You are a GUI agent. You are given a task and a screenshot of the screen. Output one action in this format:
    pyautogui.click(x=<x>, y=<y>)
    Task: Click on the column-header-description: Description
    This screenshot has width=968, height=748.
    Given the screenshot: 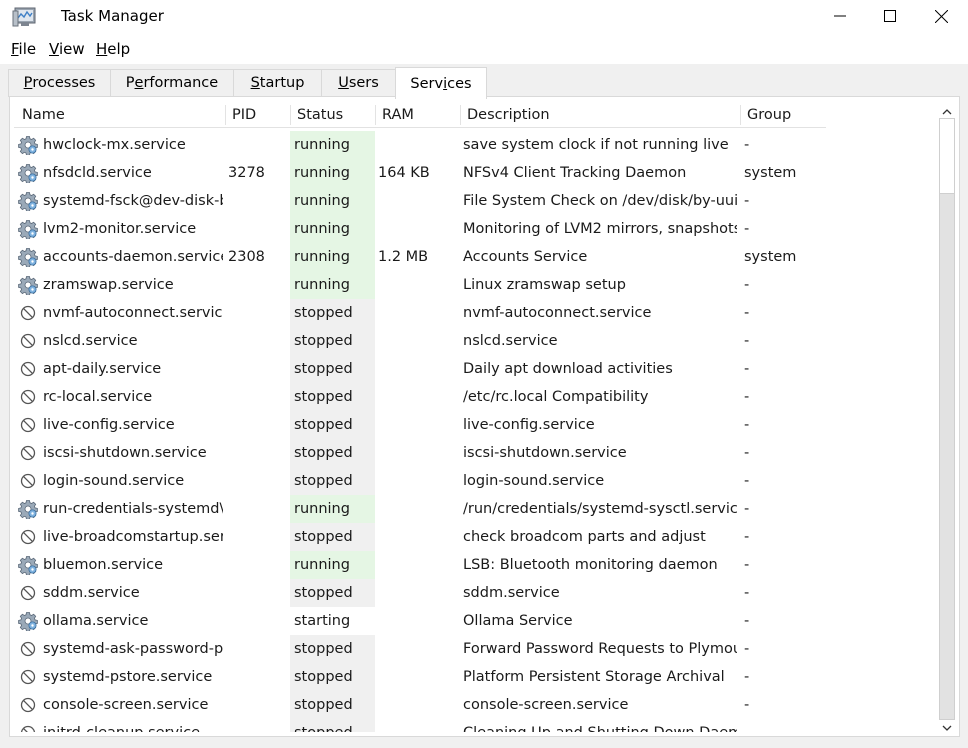 What is the action you would take?
    pyautogui.click(x=508, y=115)
    